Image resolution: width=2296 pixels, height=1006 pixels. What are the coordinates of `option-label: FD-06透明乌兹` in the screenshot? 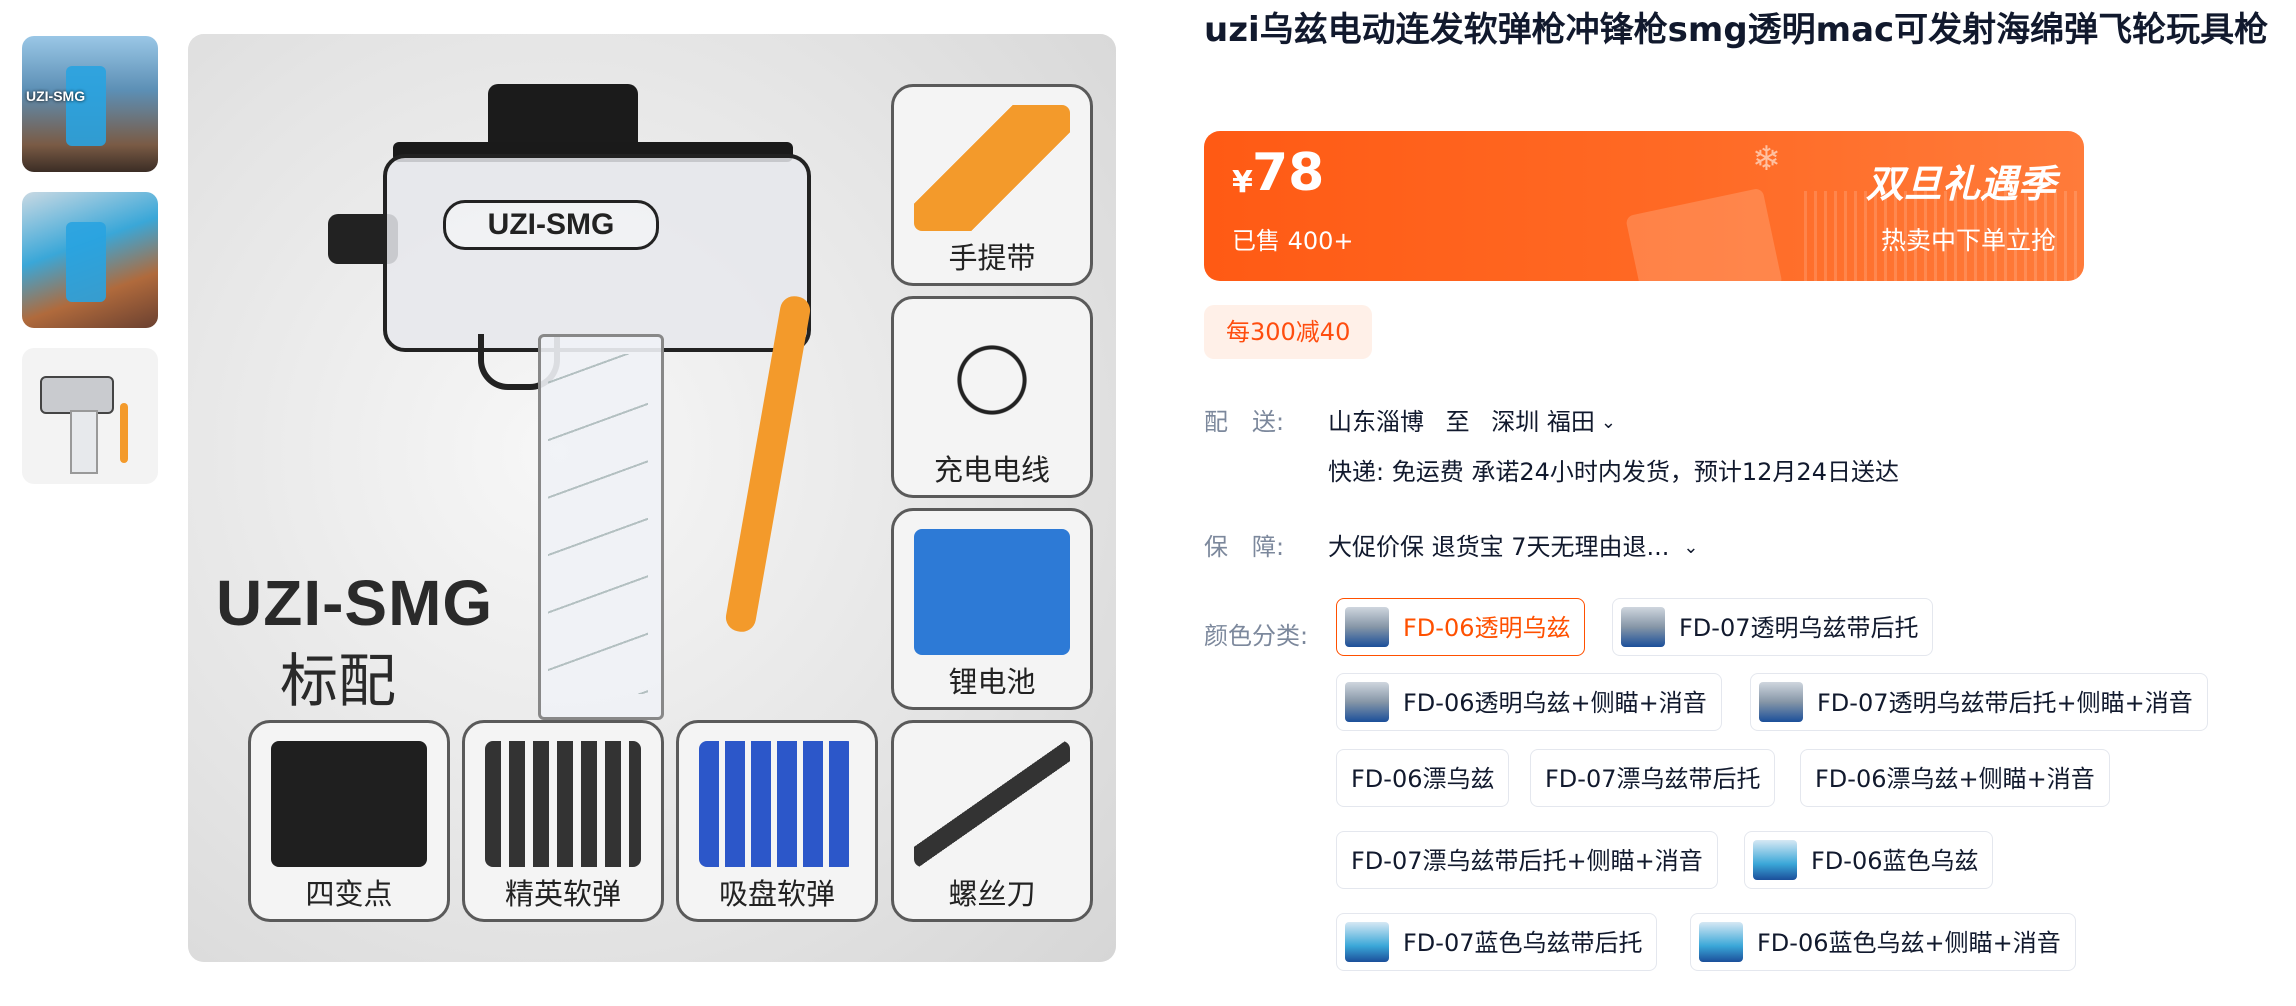 It's located at (1487, 628).